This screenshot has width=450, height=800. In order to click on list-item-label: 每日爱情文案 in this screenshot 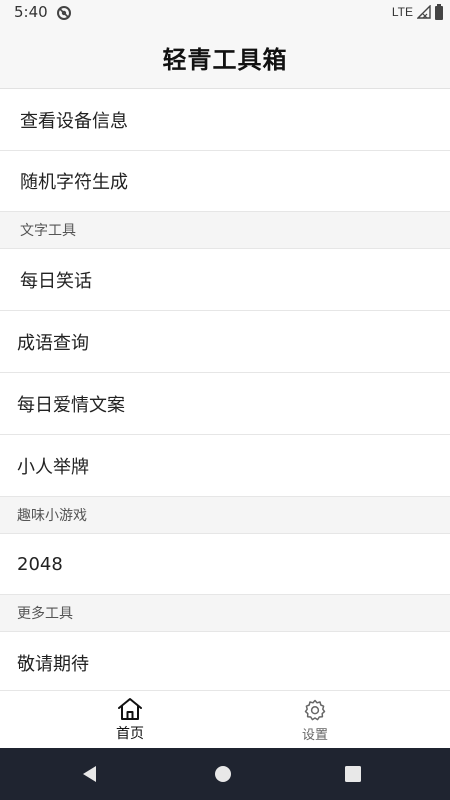, I will do `click(71, 405)`.